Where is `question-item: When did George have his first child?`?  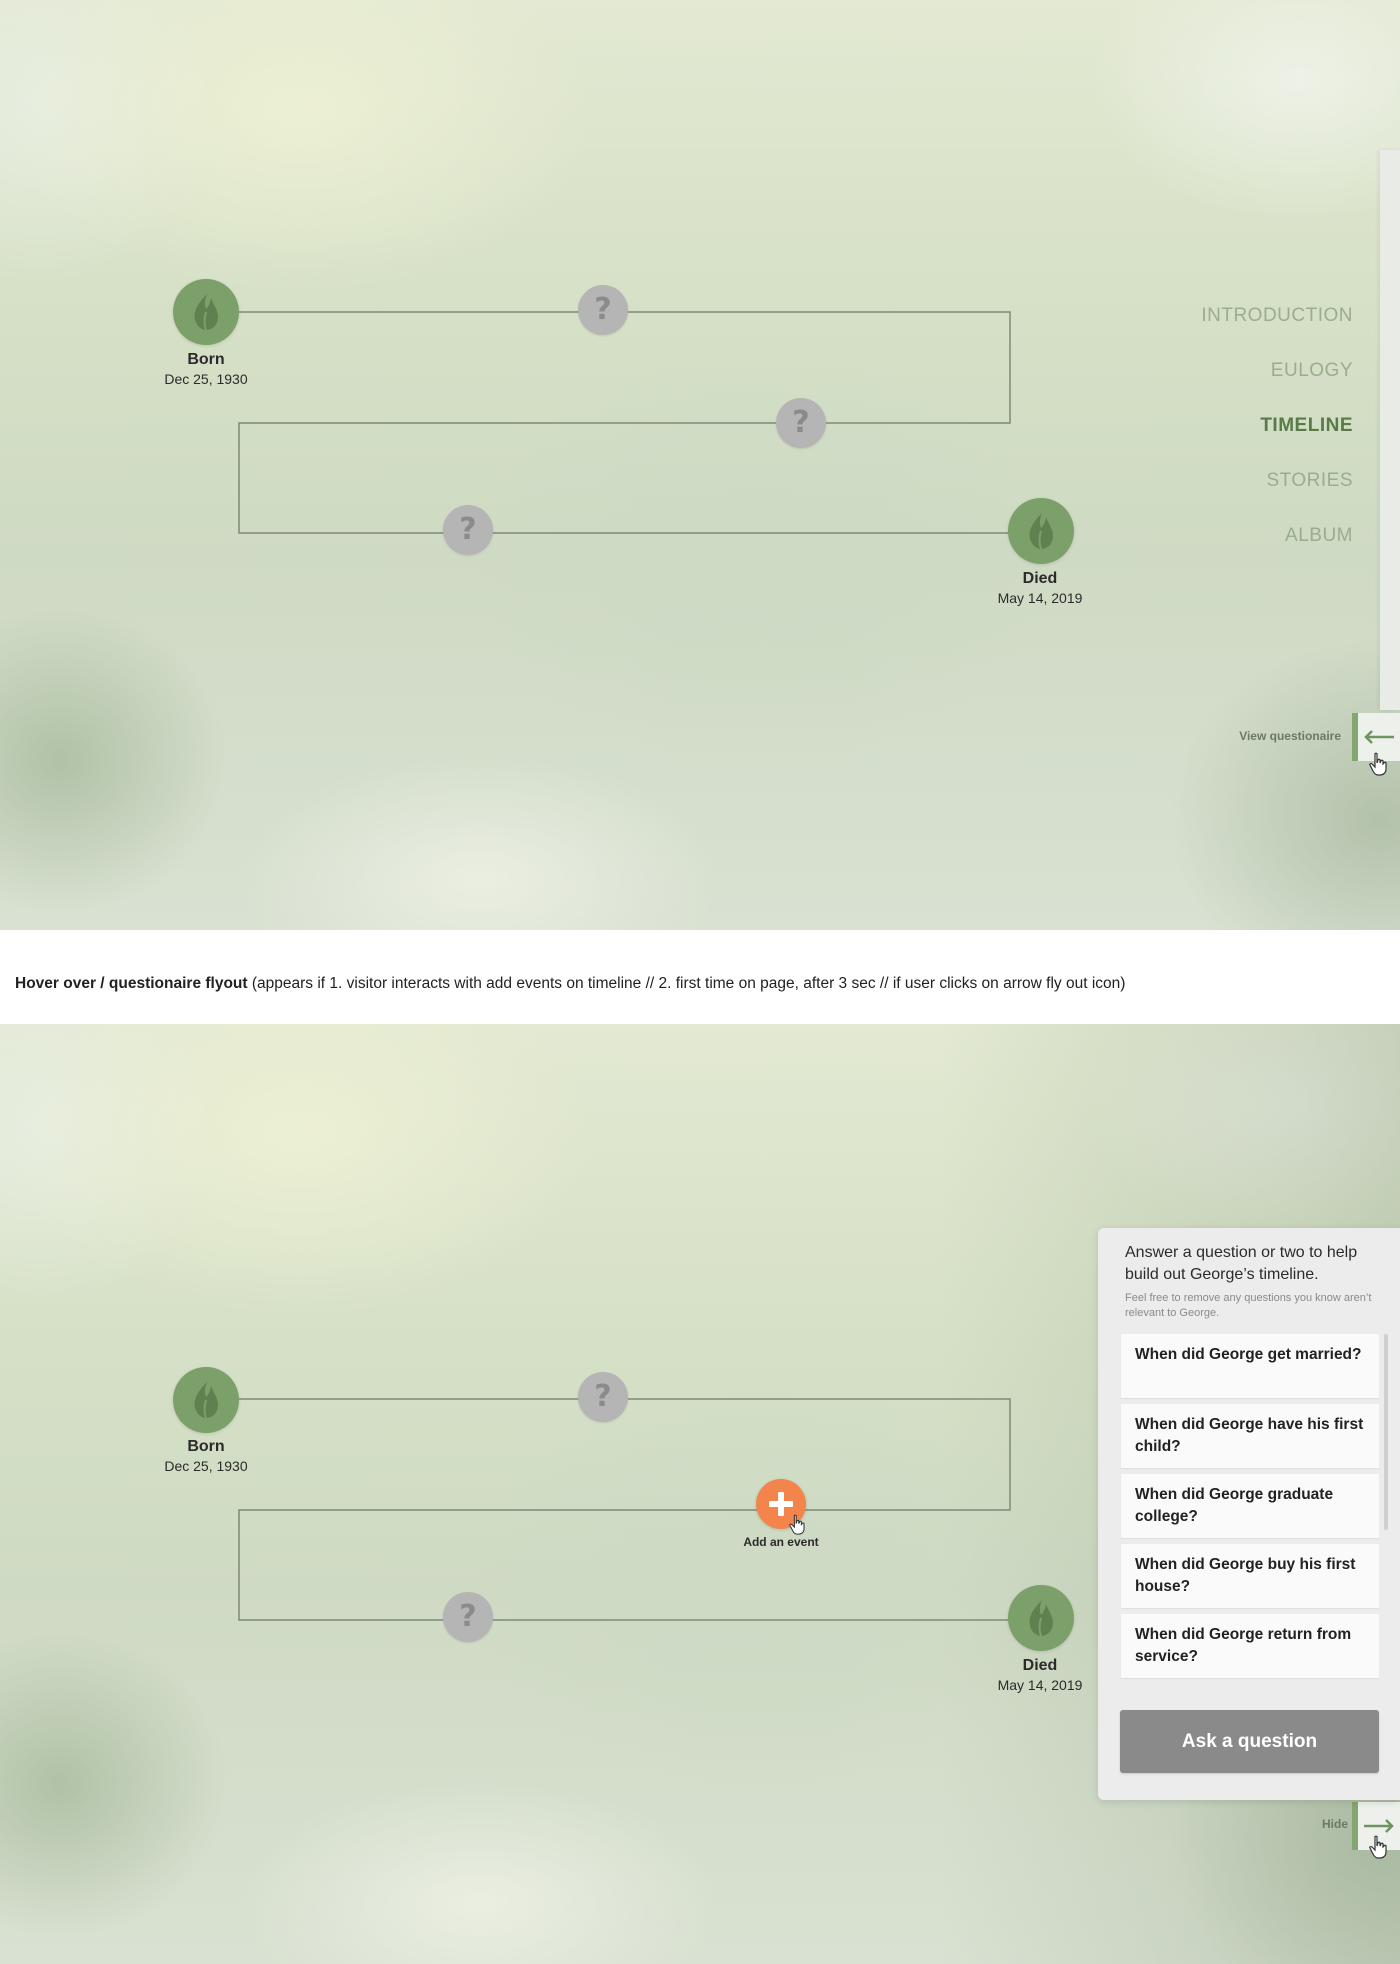
question-item: When did George have his first child? is located at coordinates (1250, 1436).